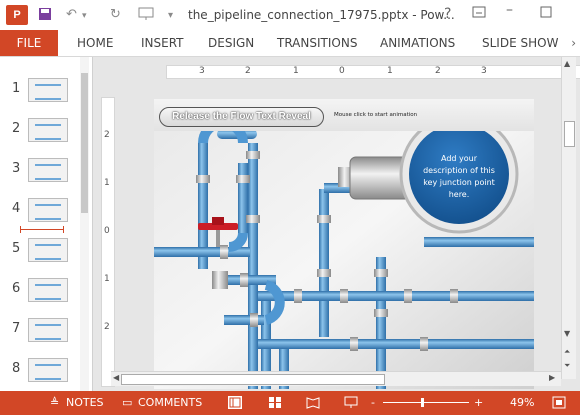 Image resolution: width=580 pixels, height=415 pixels. I want to click on slide-thumbnail: 2, so click(40, 131).